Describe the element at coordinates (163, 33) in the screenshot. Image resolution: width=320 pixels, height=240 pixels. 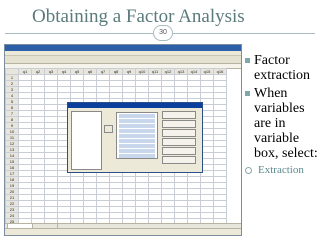
I see `slide-number-badge: 30` at that location.